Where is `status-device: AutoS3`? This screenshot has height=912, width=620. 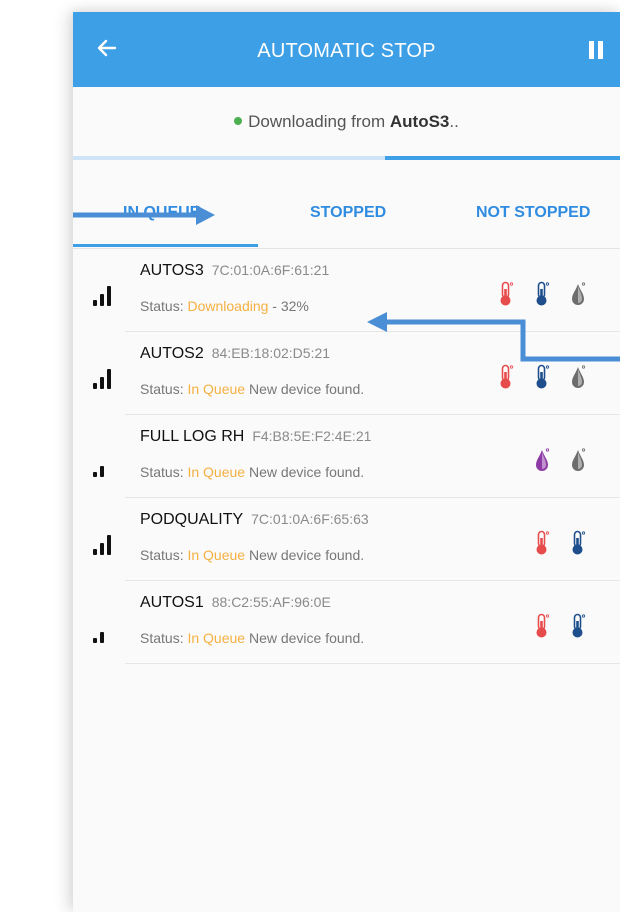
status-device: AutoS3 is located at coordinates (419, 121).